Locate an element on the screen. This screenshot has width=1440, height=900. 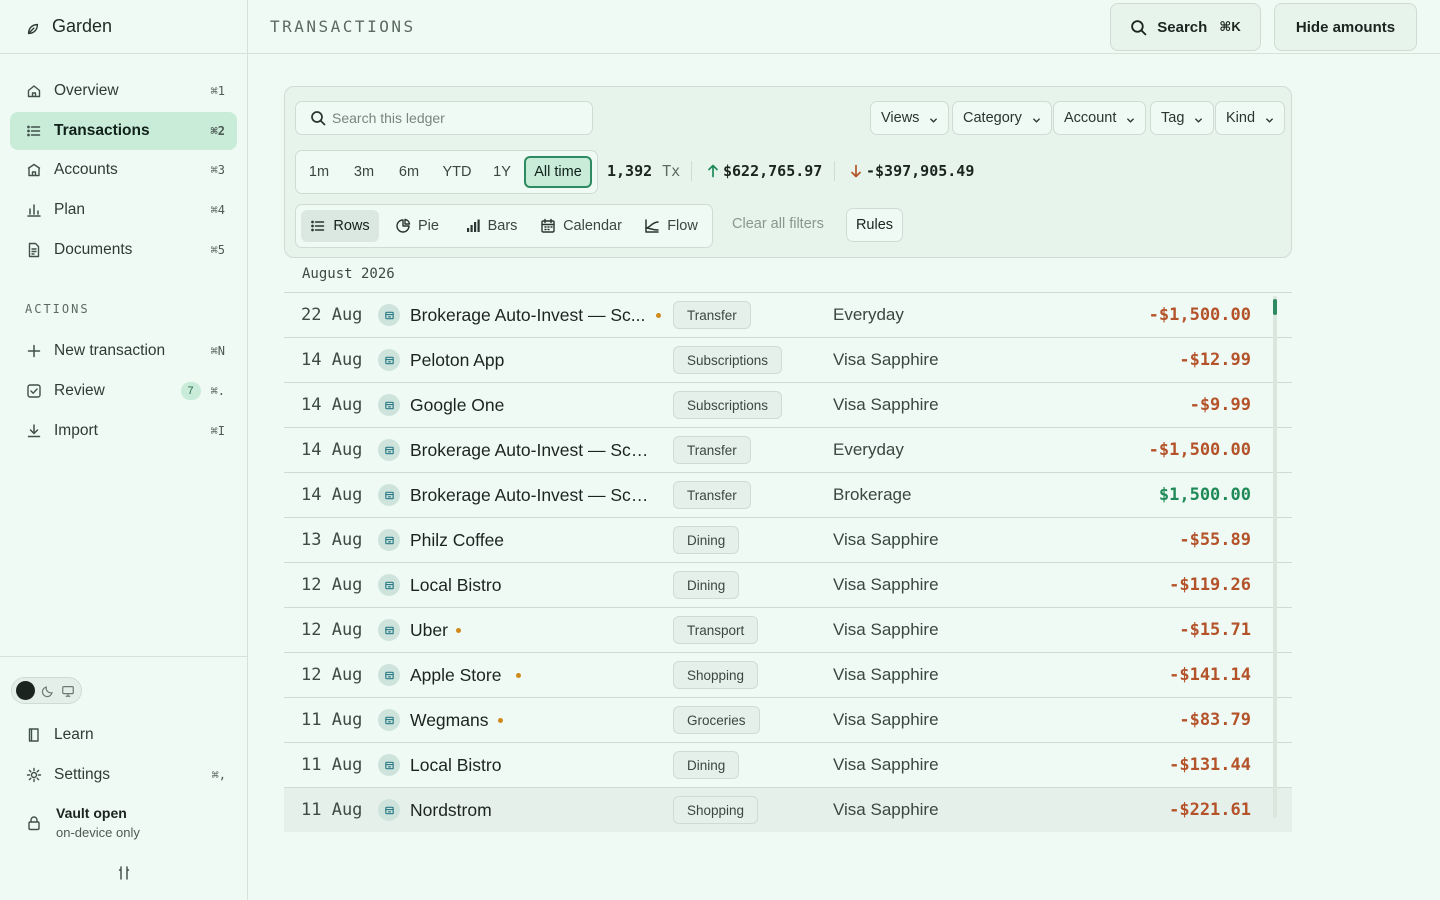
calendar-icon is located at coordinates (548, 226).